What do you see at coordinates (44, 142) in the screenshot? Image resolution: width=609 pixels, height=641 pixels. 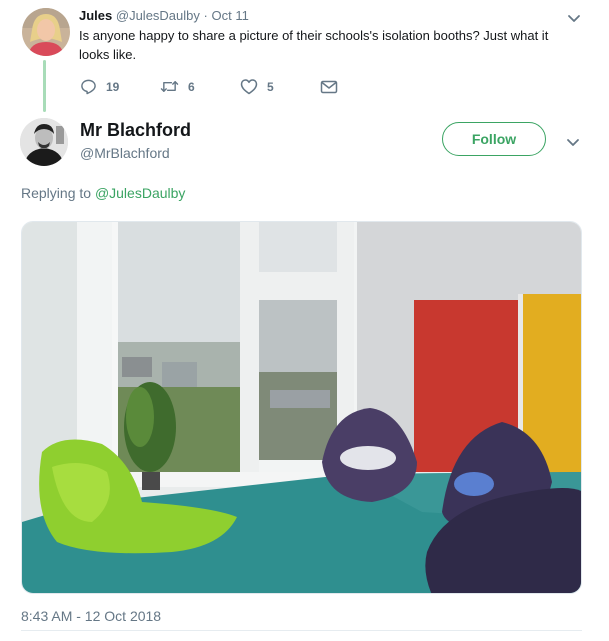 I see `author-avatar` at bounding box center [44, 142].